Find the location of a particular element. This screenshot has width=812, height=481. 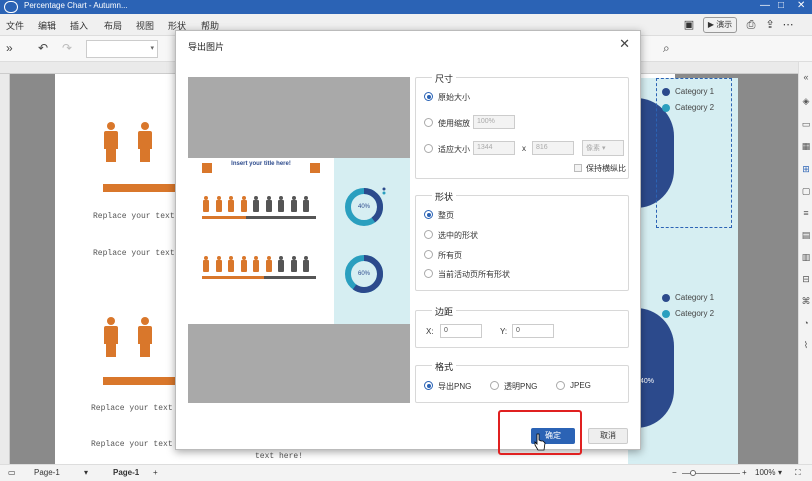

active-page-shapes-radio is located at coordinates (428, 273).